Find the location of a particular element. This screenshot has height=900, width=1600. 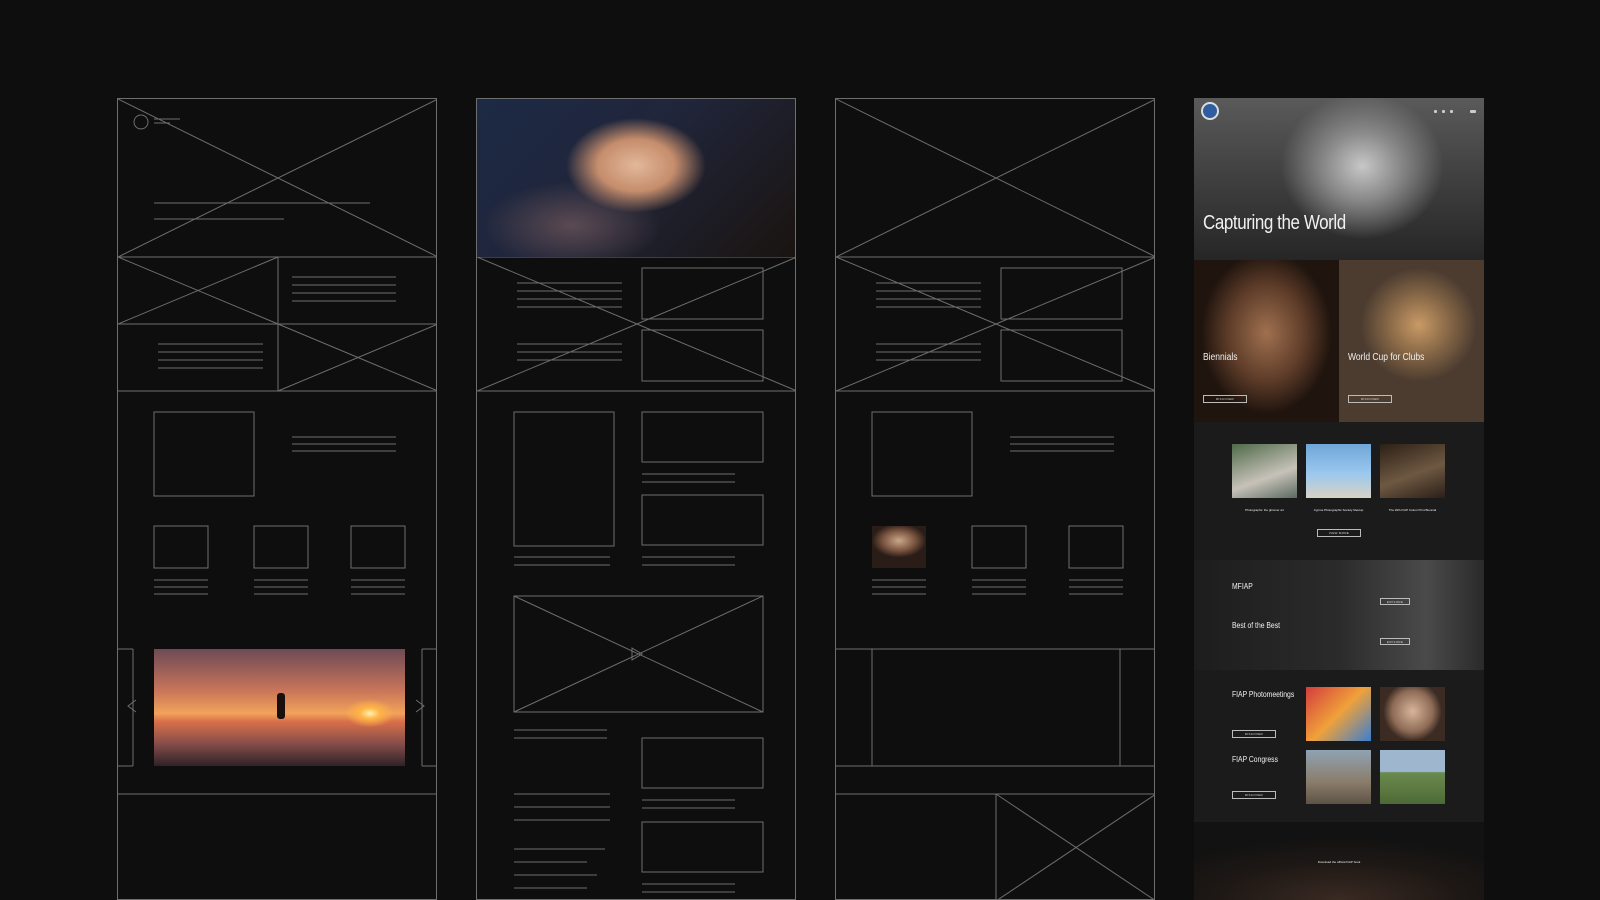

mfiap-explore-button: EXPLORE is located at coordinates (1395, 601).